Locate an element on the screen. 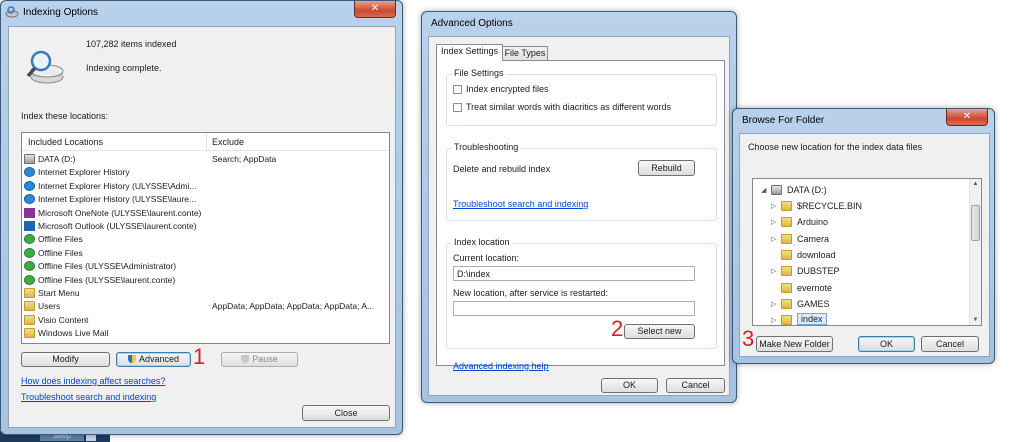 The width and height of the screenshot is (1024, 442). diacritics-checkbox is located at coordinates (457, 107).